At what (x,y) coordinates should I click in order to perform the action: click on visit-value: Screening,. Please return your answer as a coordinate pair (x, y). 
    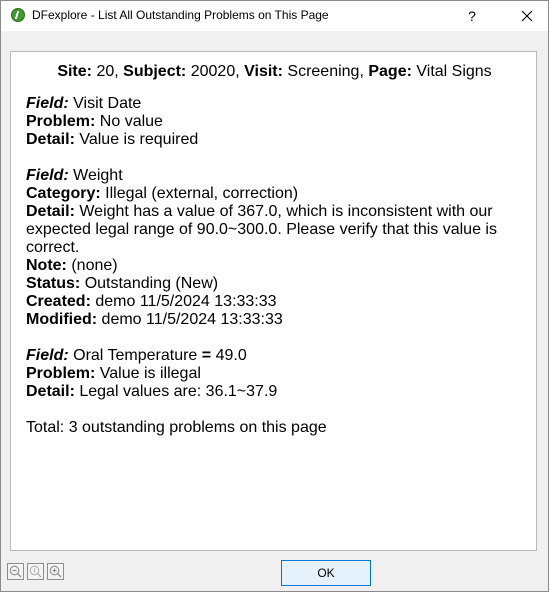
    Looking at the image, I should click on (325, 71).